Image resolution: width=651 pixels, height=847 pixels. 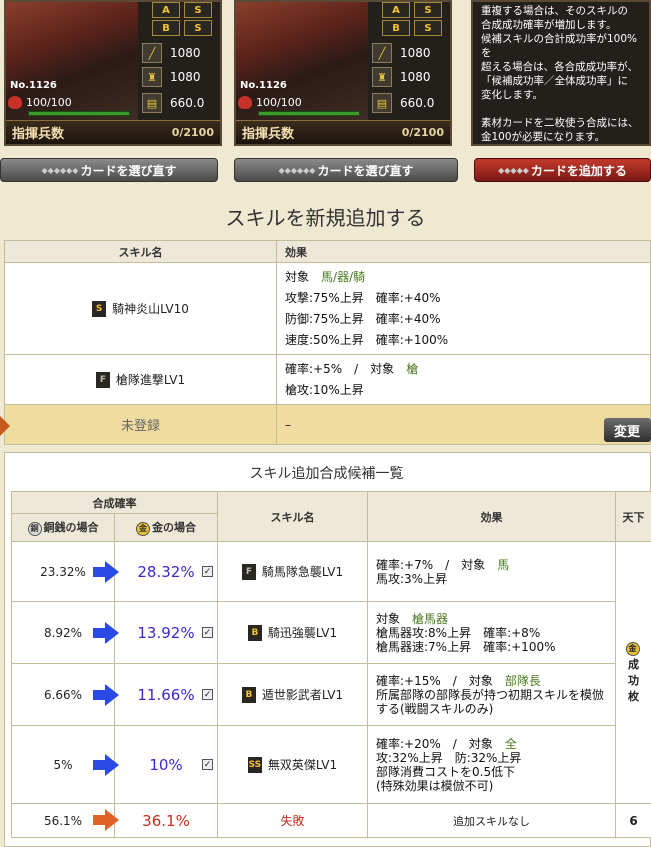 I want to click on add-card-button: ◆◆◆◆◆ カードを追加する, so click(x=562, y=170).